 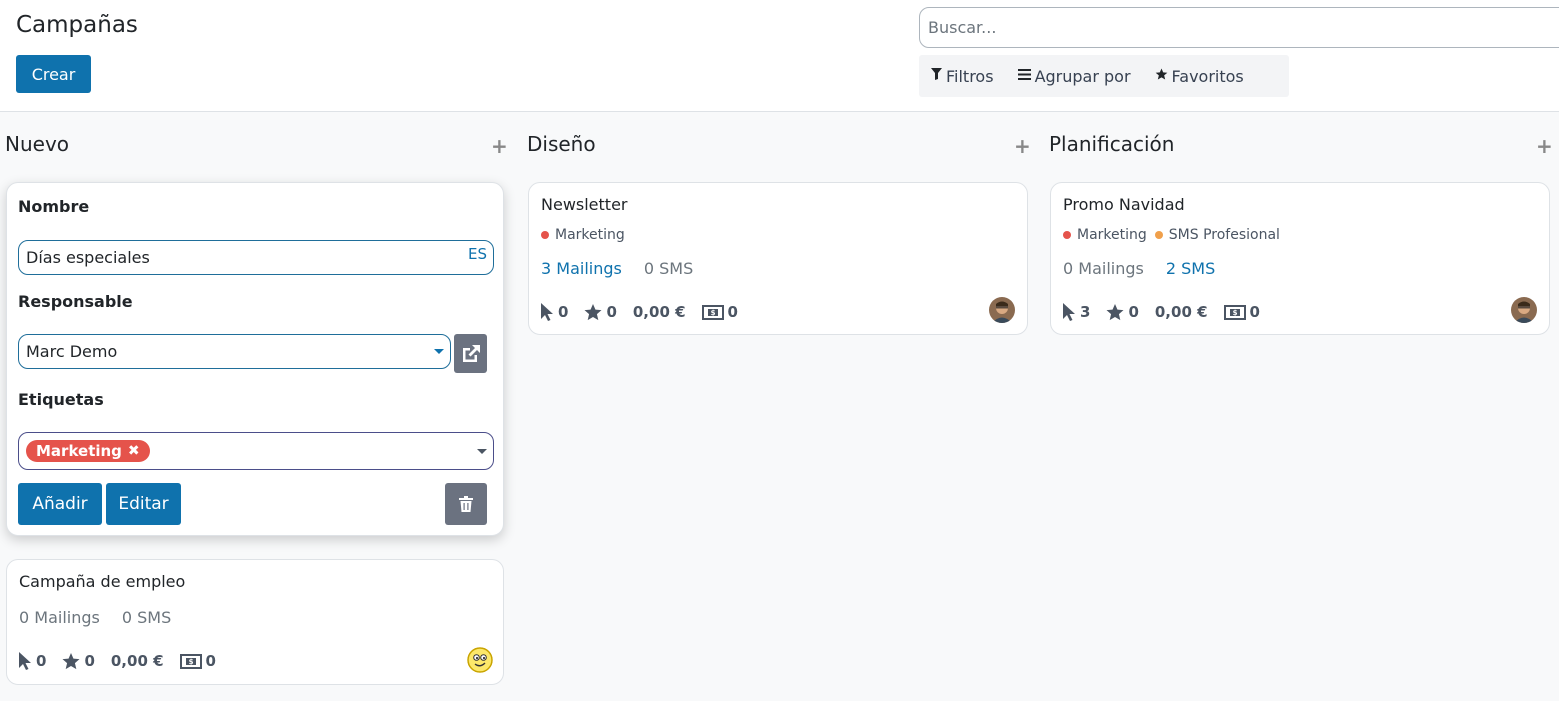 I want to click on name-field: Días especiales ES, so click(x=256, y=257).